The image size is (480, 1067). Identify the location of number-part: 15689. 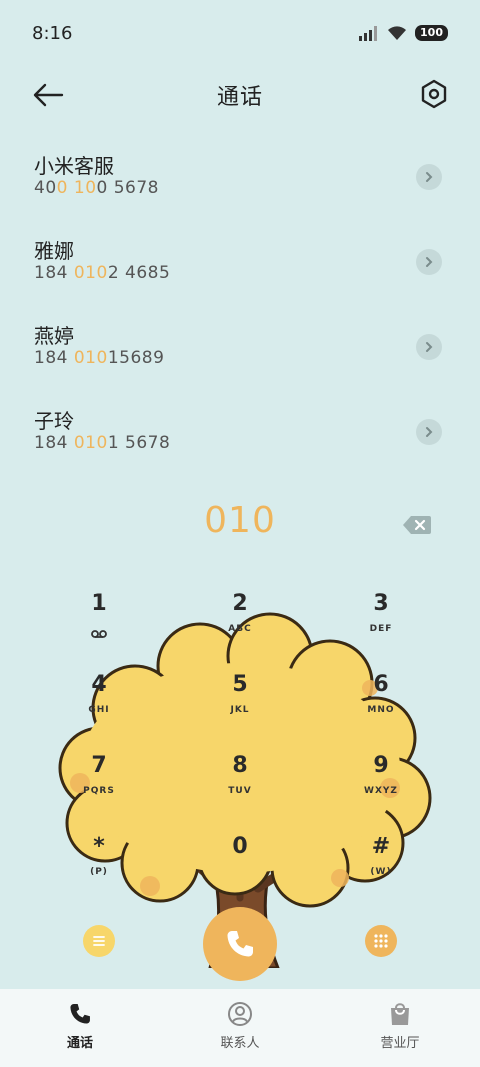
(136, 358).